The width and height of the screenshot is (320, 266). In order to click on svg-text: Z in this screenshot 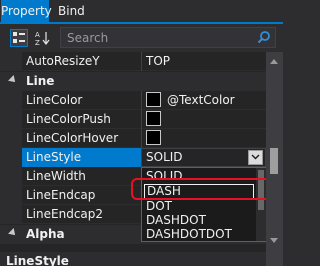, I will do `click(37, 42)`.